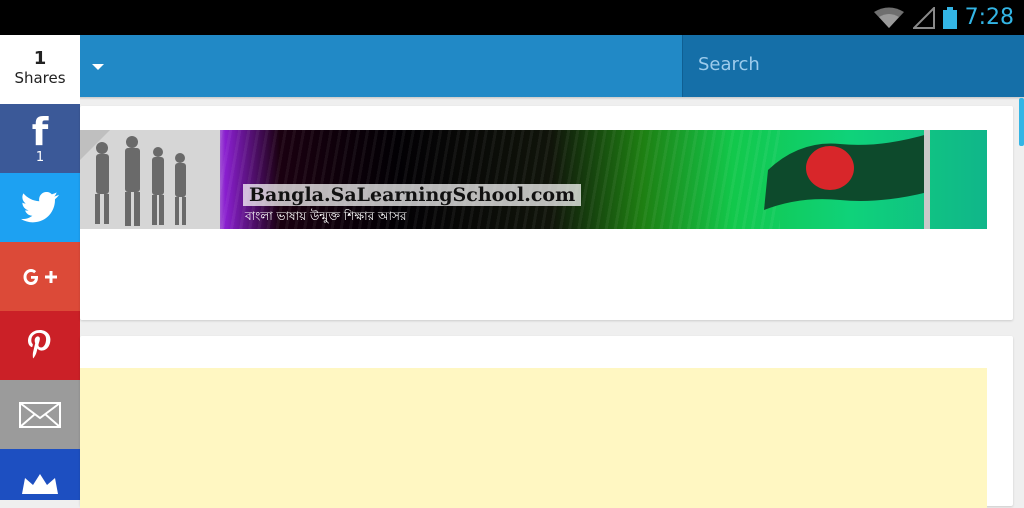  I want to click on dropdown-caret-icon, so click(98, 67).